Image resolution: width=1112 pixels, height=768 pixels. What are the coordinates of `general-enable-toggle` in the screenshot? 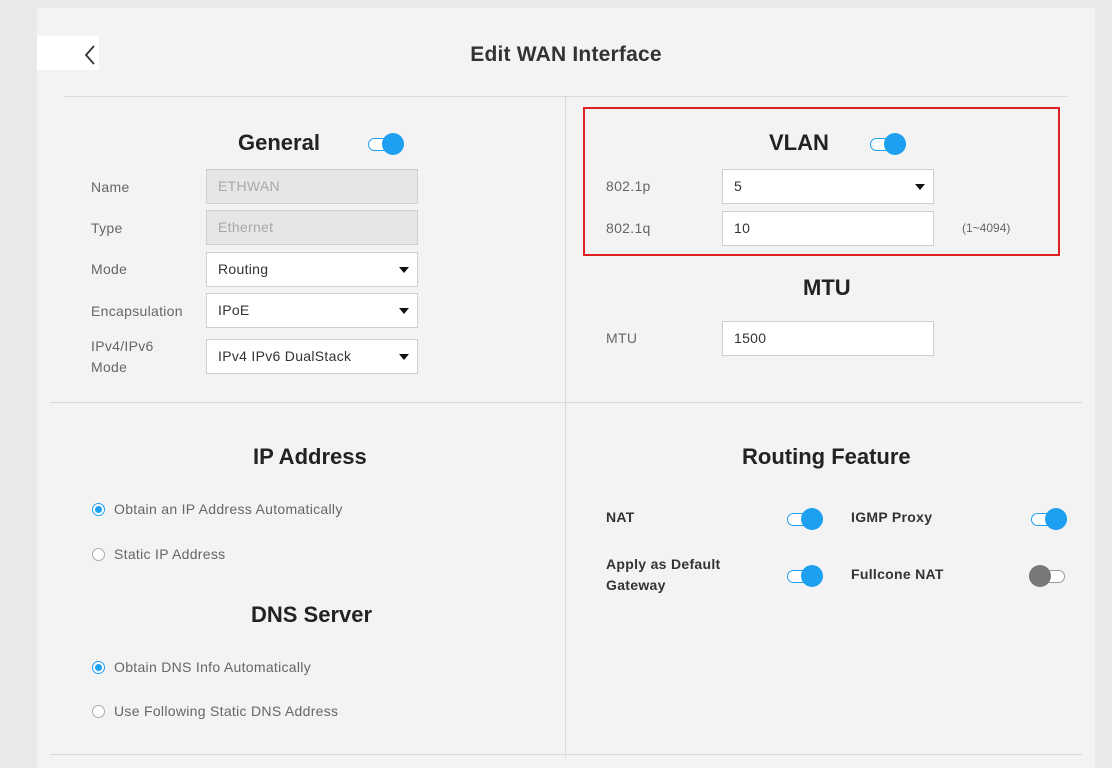 It's located at (387, 144).